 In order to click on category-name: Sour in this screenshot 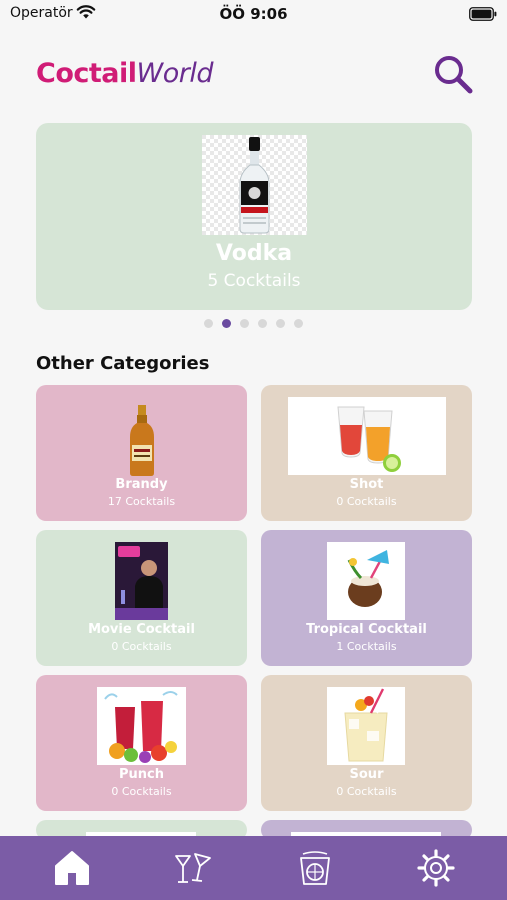, I will do `click(366, 774)`.